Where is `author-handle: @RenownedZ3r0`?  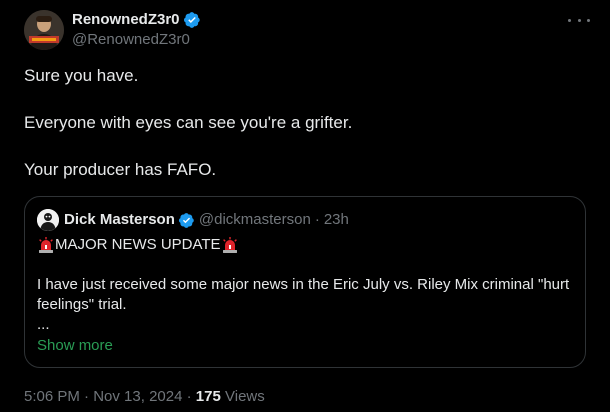
author-handle: @RenownedZ3r0 is located at coordinates (136, 40).